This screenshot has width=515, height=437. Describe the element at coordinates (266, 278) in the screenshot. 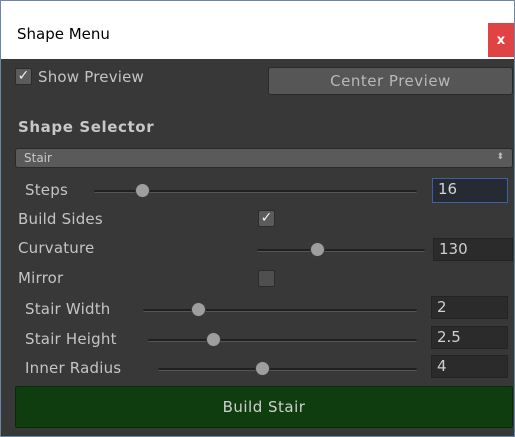

I see `mirror-checkbox` at that location.